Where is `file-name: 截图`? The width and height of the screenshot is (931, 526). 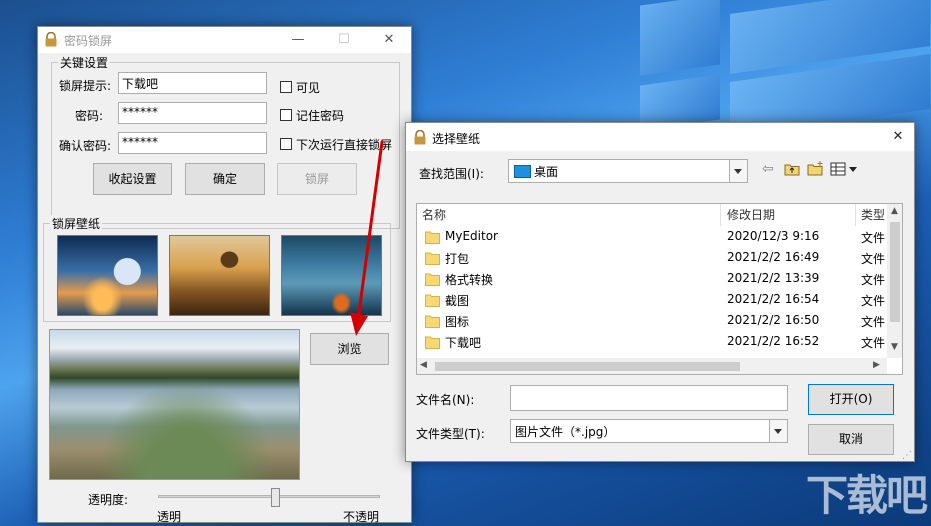 file-name: 截图 is located at coordinates (457, 301).